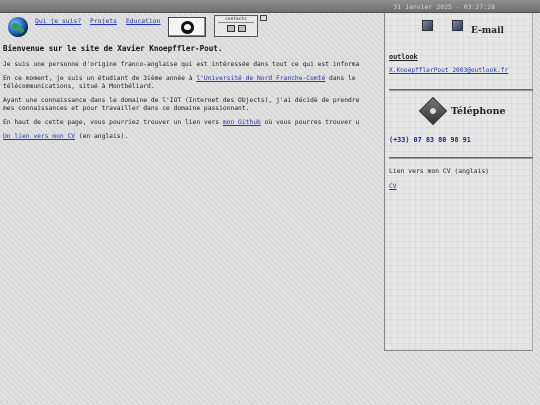  I want to click on github-icon, so click(187, 27).